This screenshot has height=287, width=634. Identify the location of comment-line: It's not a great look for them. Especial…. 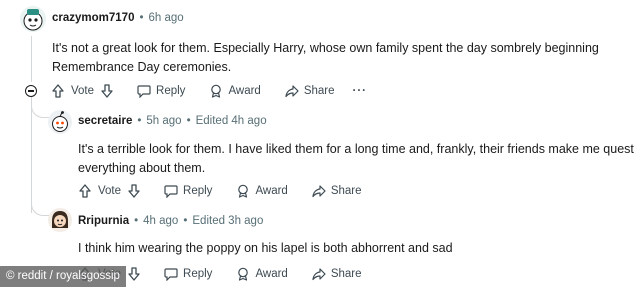
(325, 48).